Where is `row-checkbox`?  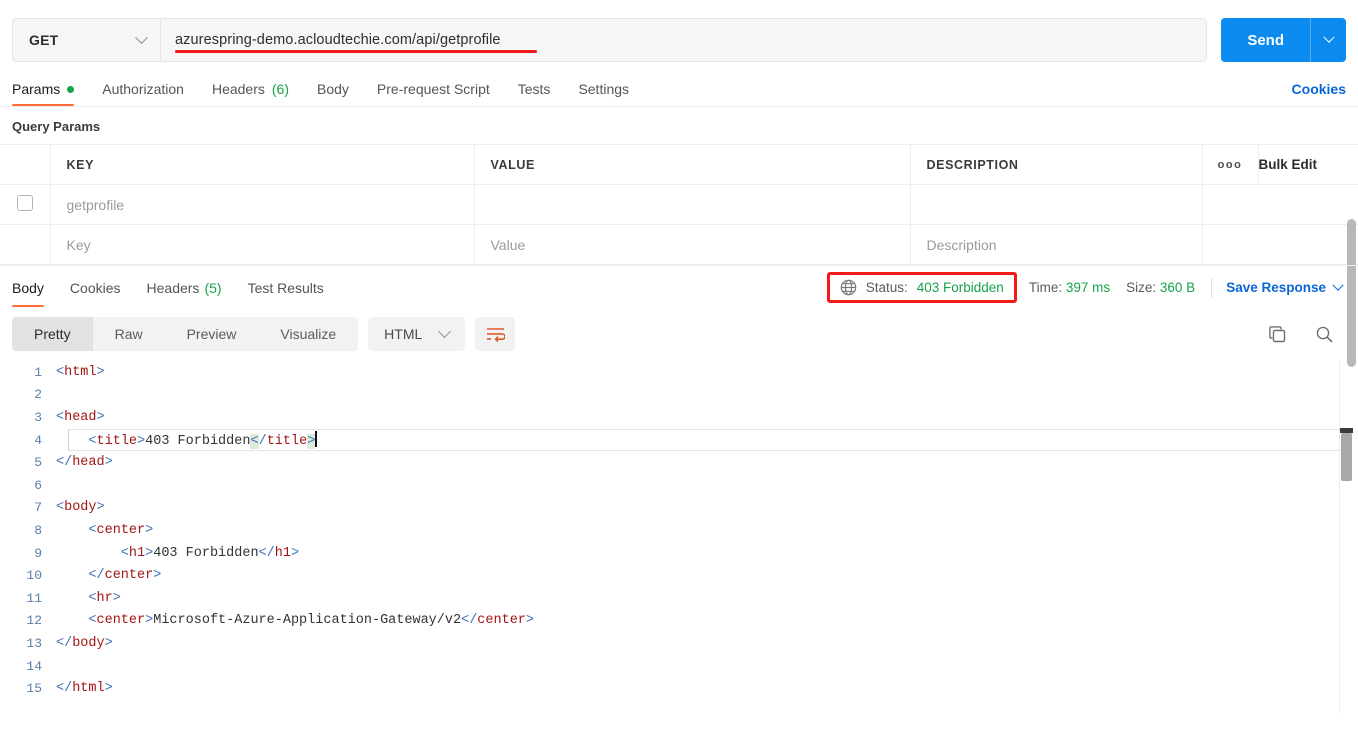 row-checkbox is located at coordinates (24, 203).